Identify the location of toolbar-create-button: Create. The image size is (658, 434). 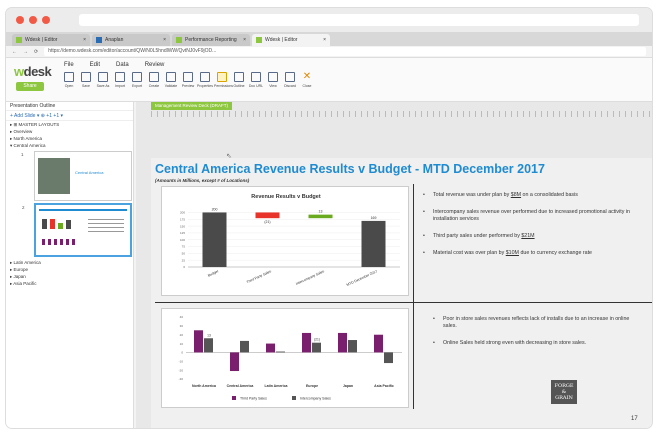
(154, 80).